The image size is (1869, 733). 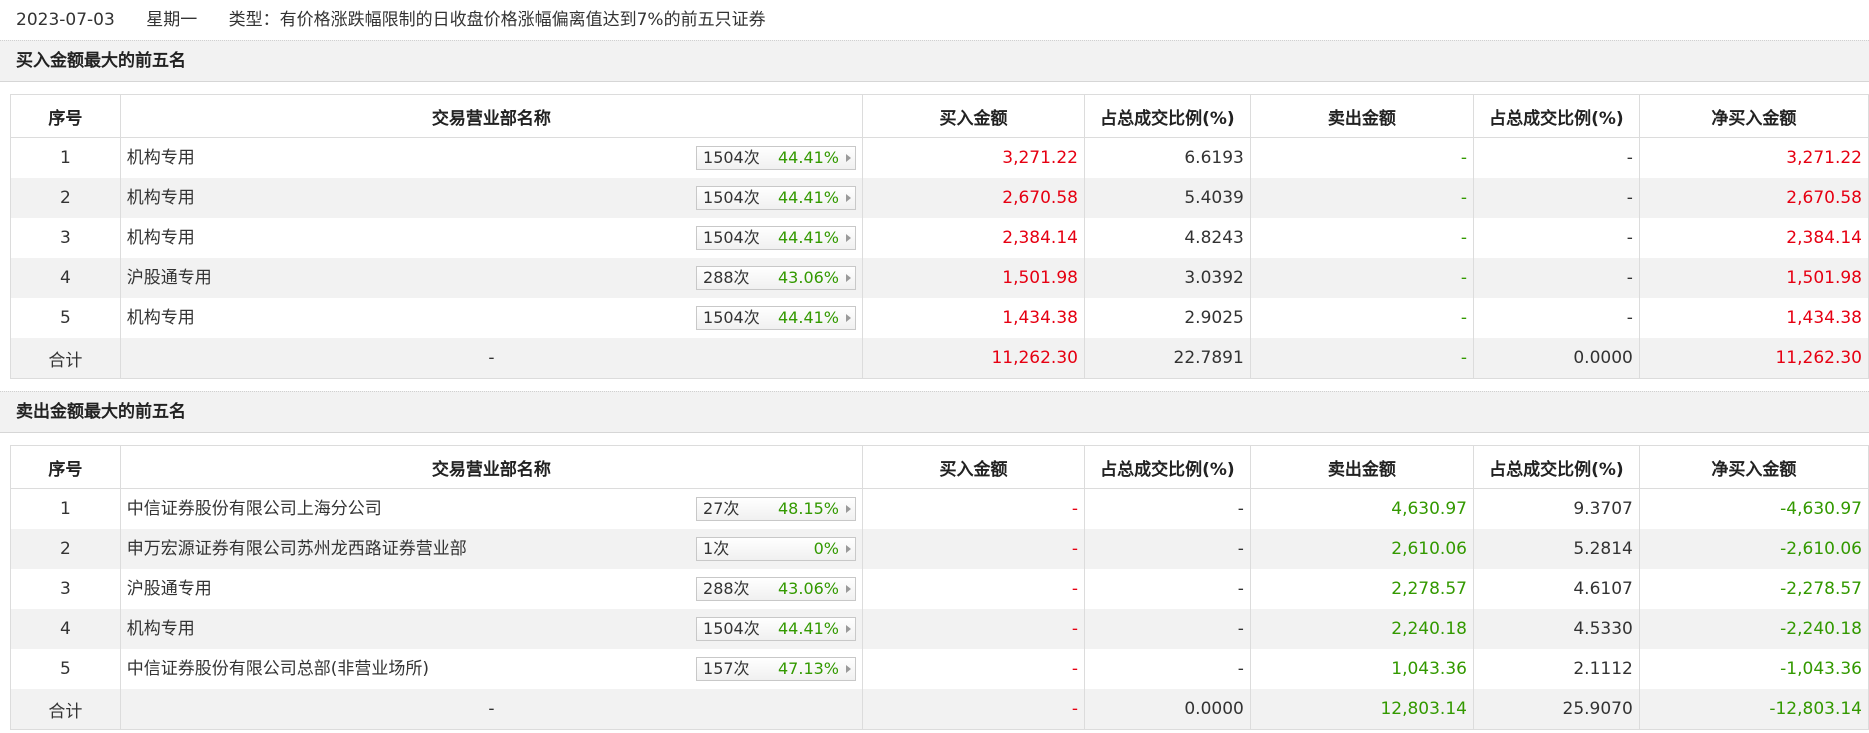 What do you see at coordinates (809, 508) in the screenshot?
I see `success-rate: 48.15%` at bounding box center [809, 508].